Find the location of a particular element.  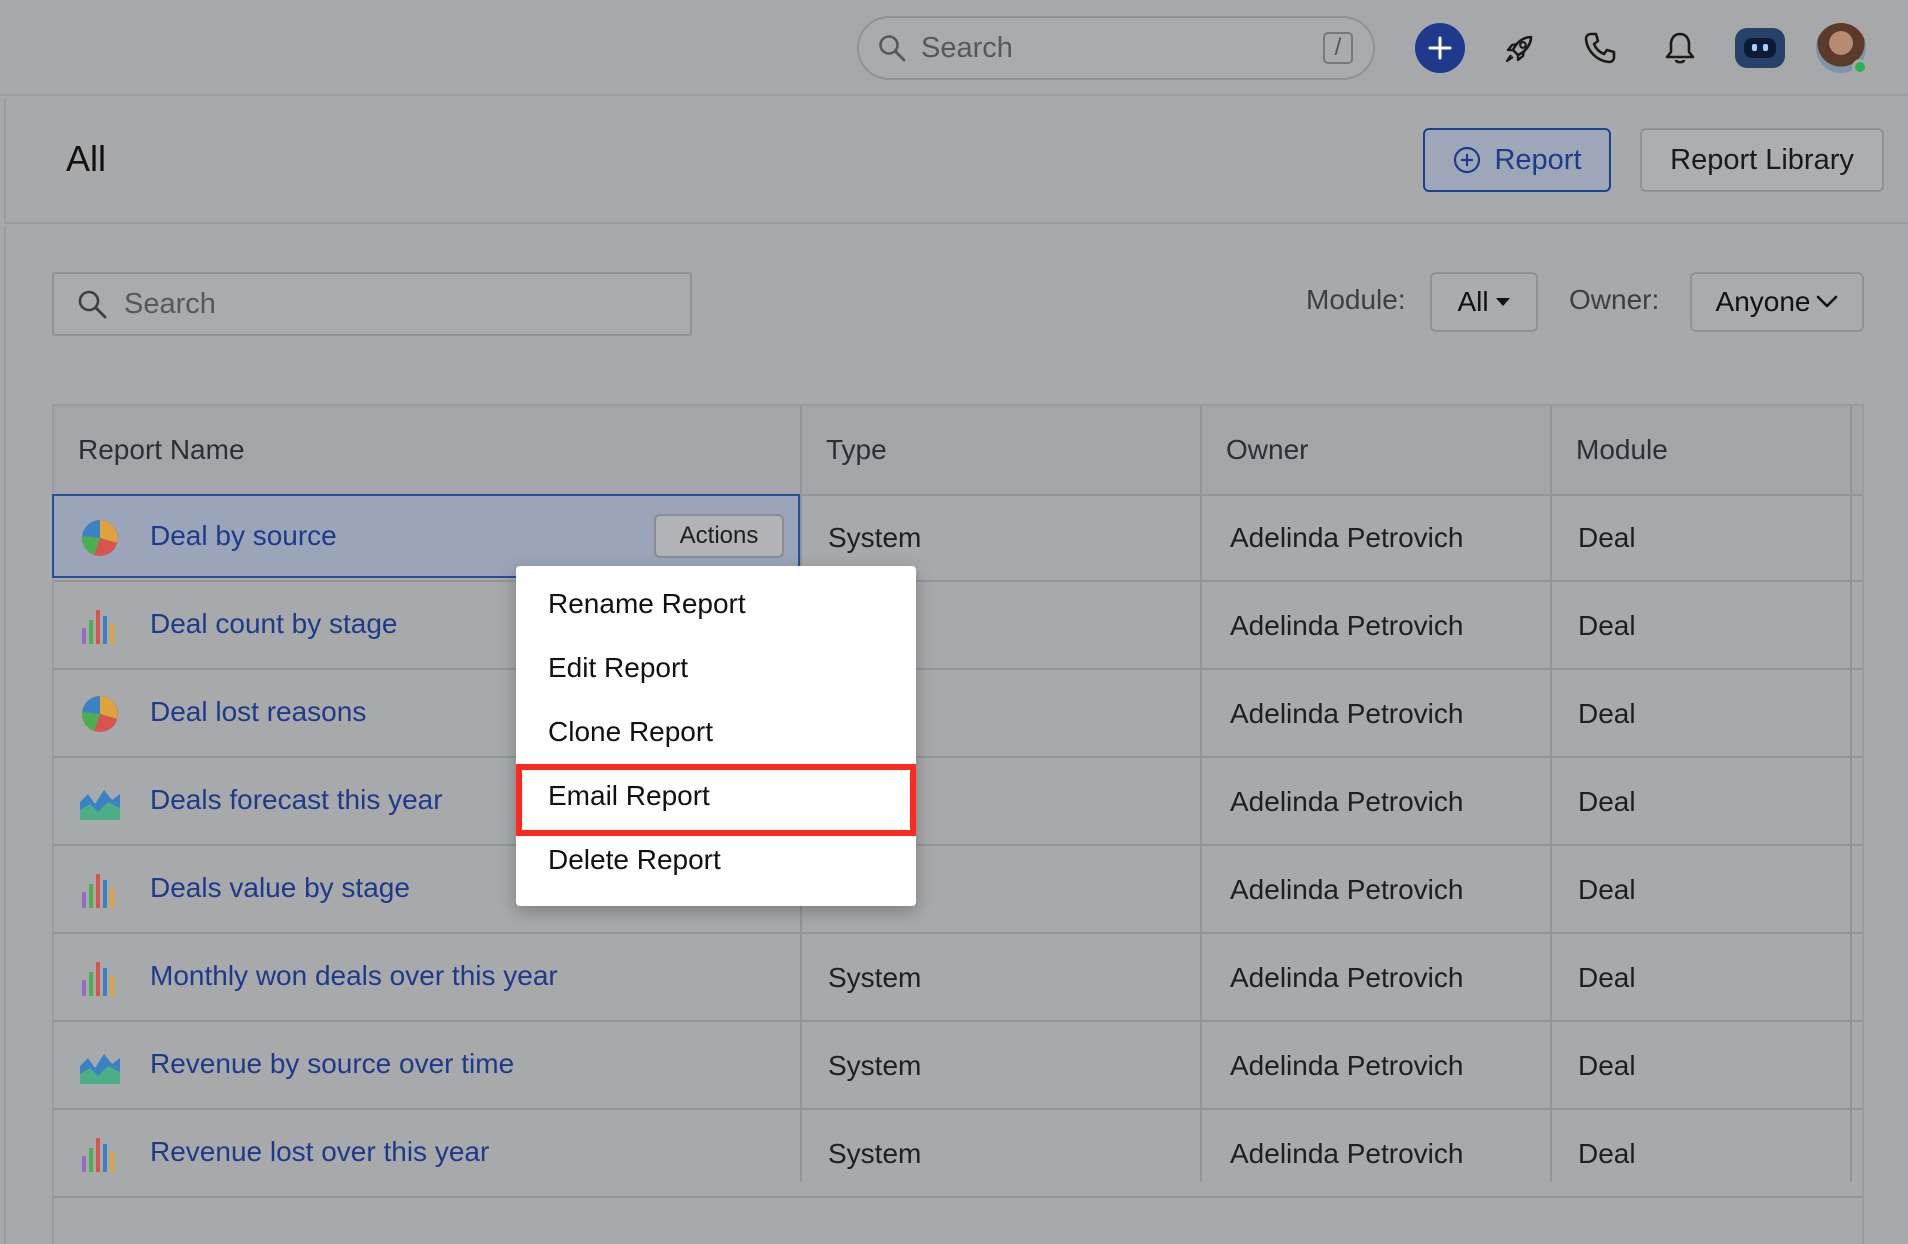

report-name-link: Monthly won deals over this year is located at coordinates (354, 976).